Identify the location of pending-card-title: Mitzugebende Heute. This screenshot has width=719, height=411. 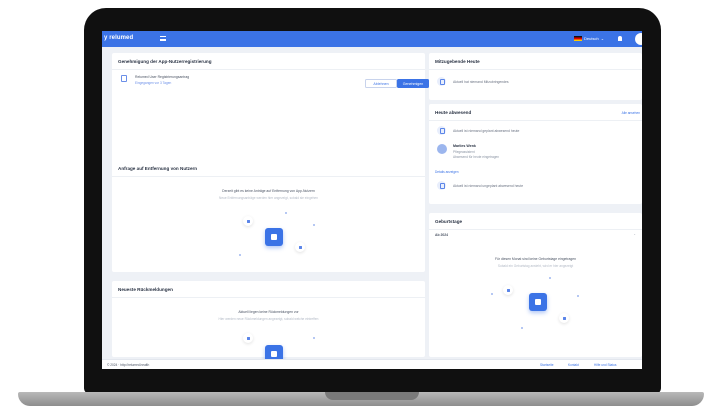
(457, 61).